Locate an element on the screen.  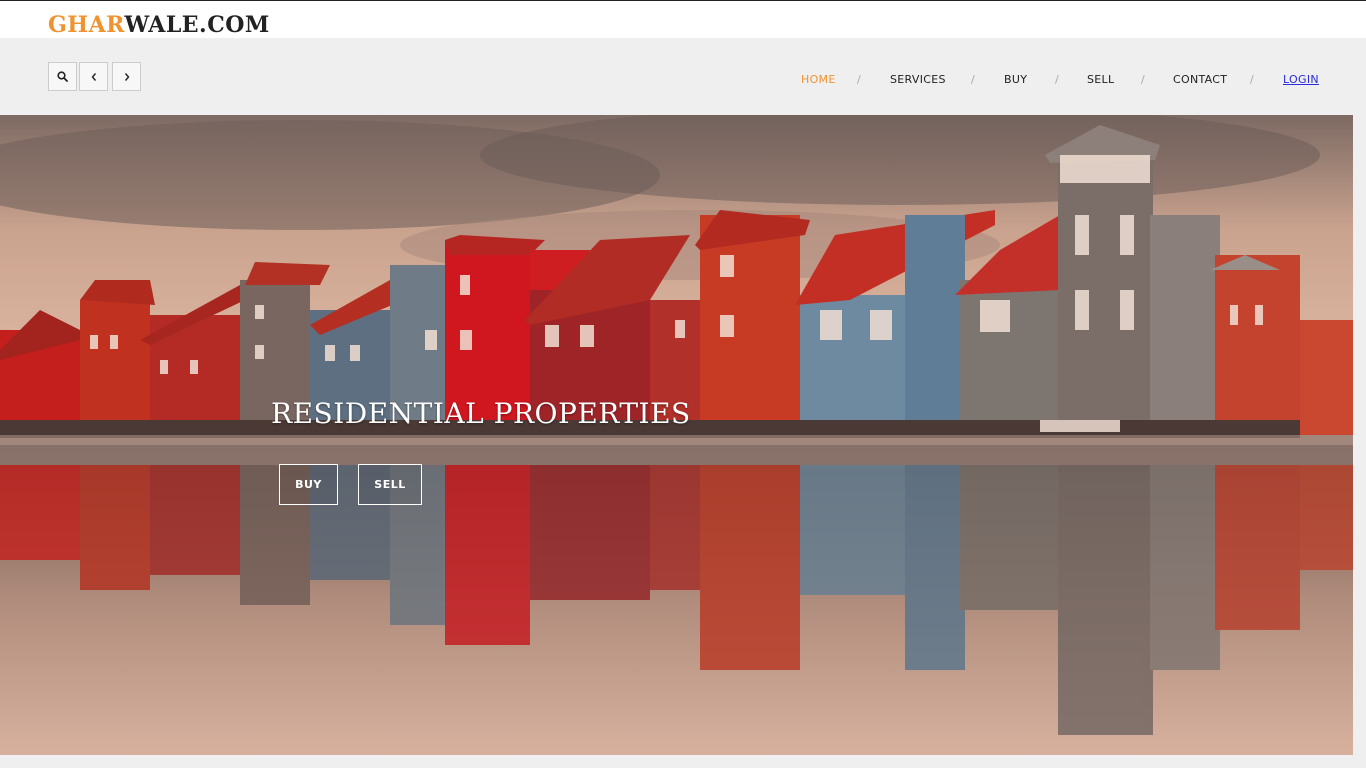
site-logo: GHARWALE.COM is located at coordinates (159, 25).